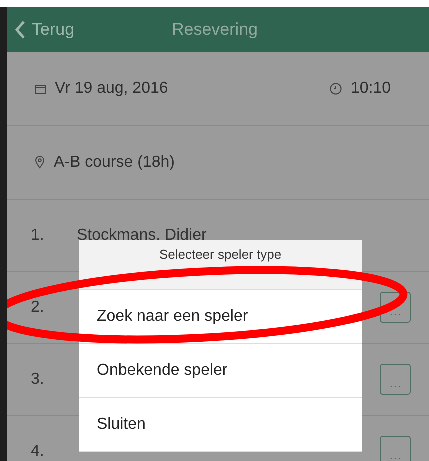 This screenshot has height=461, width=429. Describe the element at coordinates (111, 88) in the screenshot. I see `date-text: Vr 19 aug, 2016` at that location.